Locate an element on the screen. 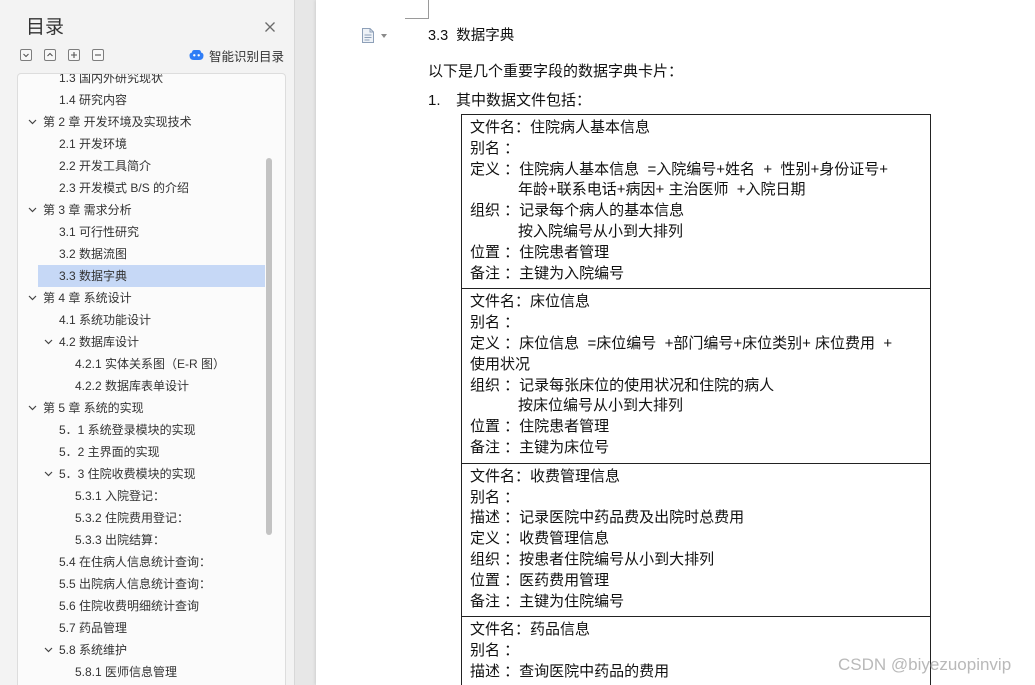  toc-item: 5.3.1 入院登记： is located at coordinates (151, 496).